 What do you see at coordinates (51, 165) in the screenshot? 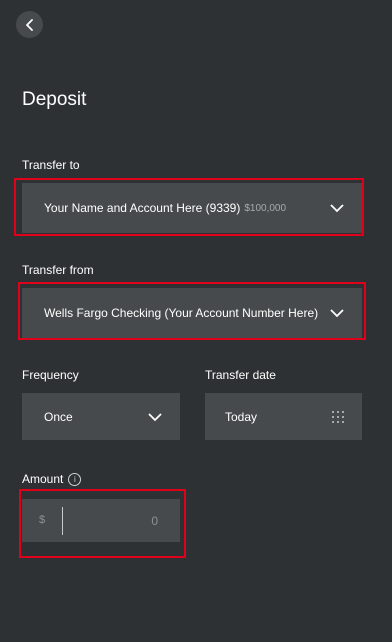
I see `transfer-to-label: Transfer to` at bounding box center [51, 165].